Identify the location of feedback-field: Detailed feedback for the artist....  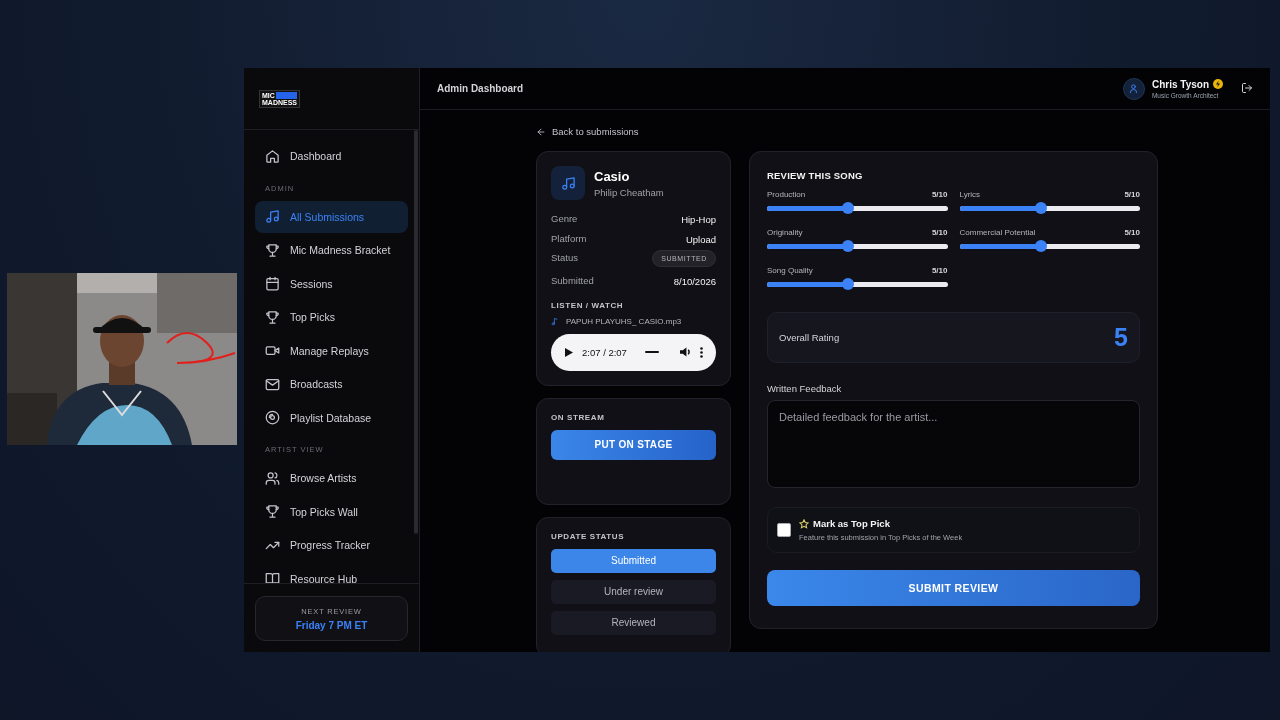
(953, 444).